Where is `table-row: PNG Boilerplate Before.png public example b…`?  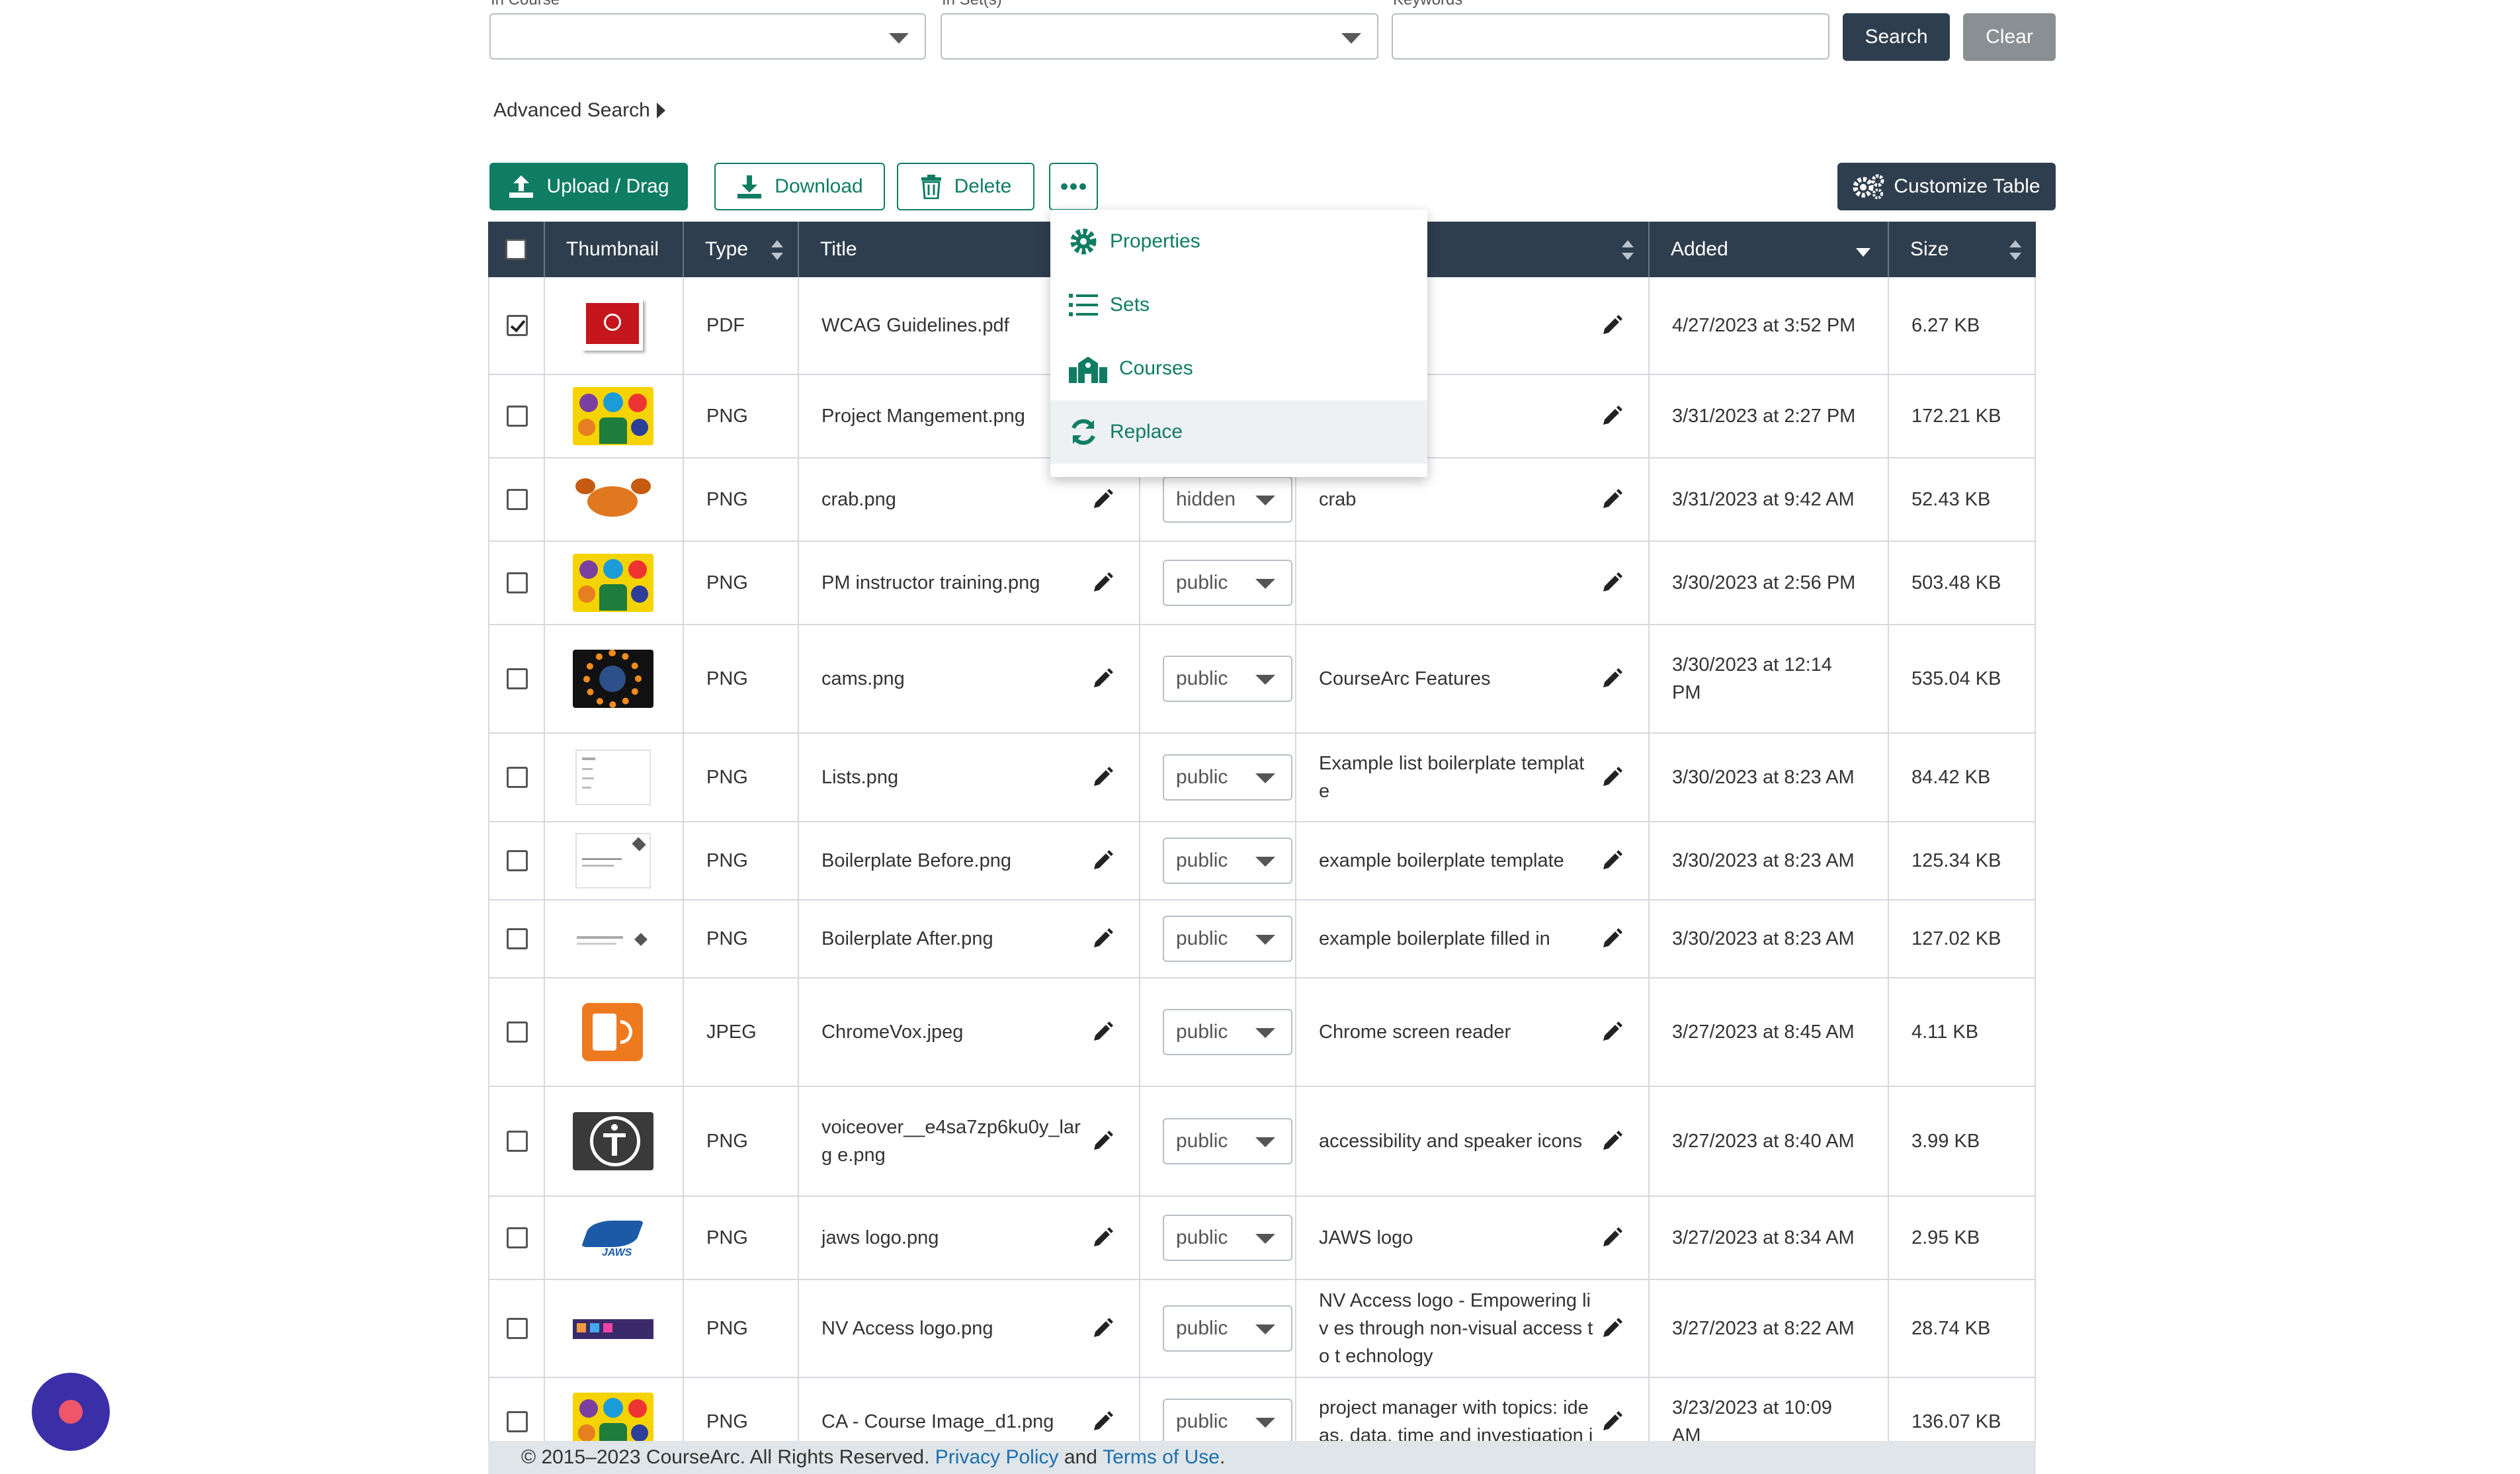 table-row: PNG Boilerplate Before.png public example b… is located at coordinates (1262, 861).